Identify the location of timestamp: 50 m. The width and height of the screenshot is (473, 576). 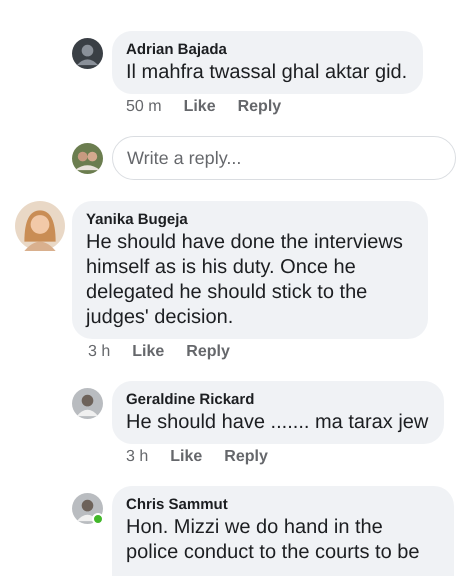
(144, 107).